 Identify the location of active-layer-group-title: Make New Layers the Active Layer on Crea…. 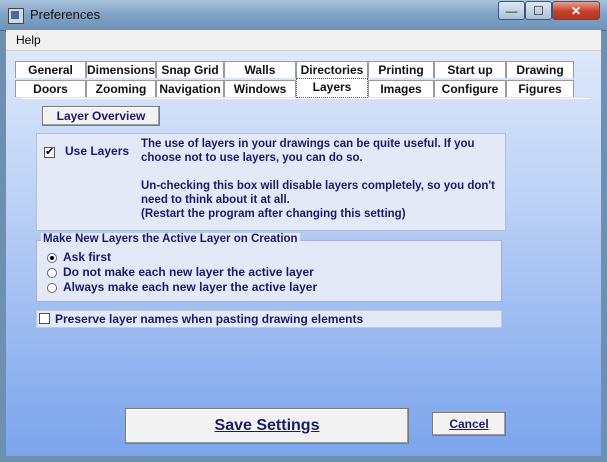
(170, 239).